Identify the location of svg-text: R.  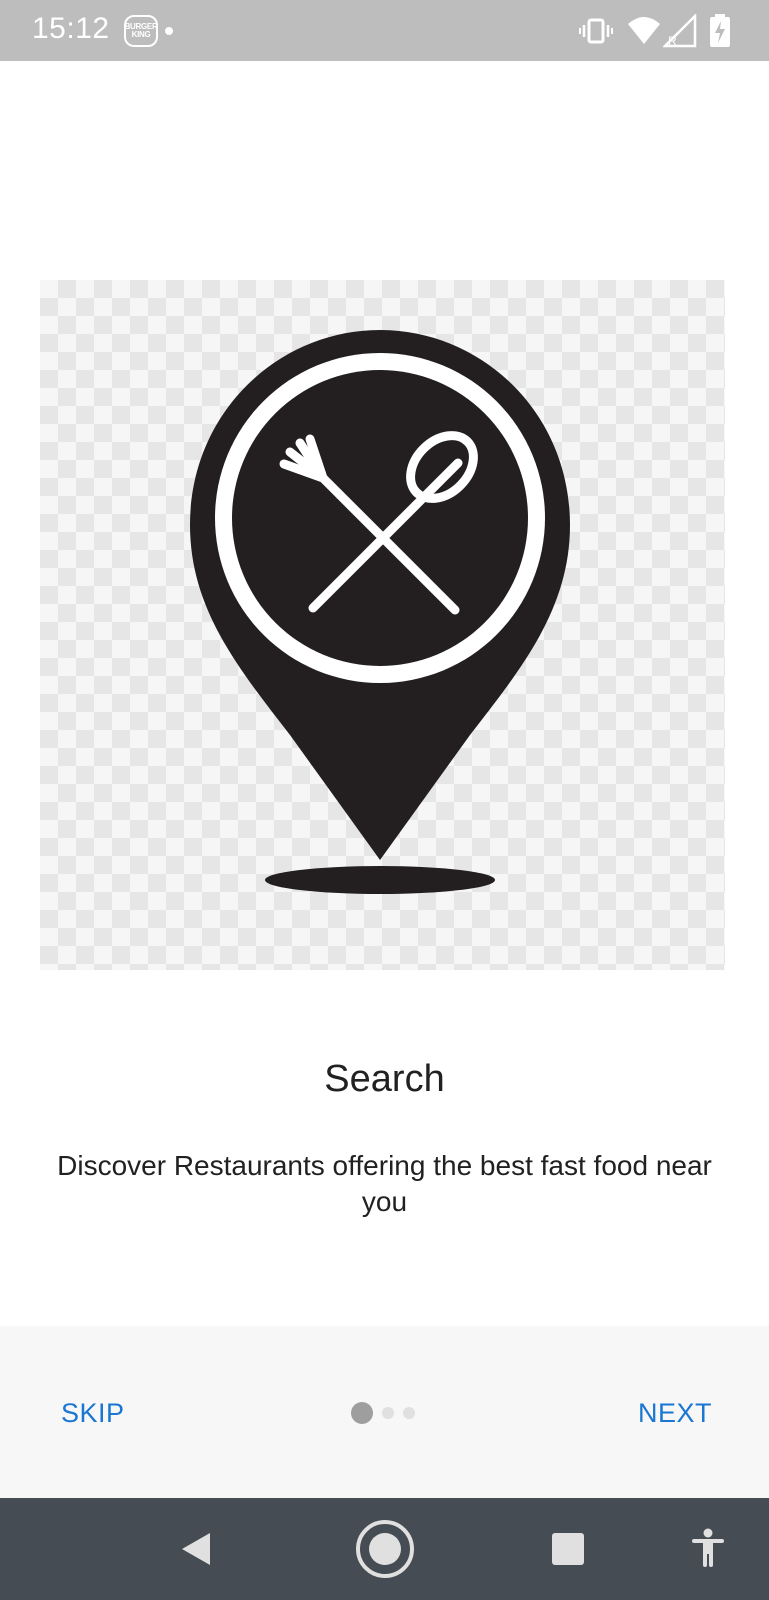
(672, 41).